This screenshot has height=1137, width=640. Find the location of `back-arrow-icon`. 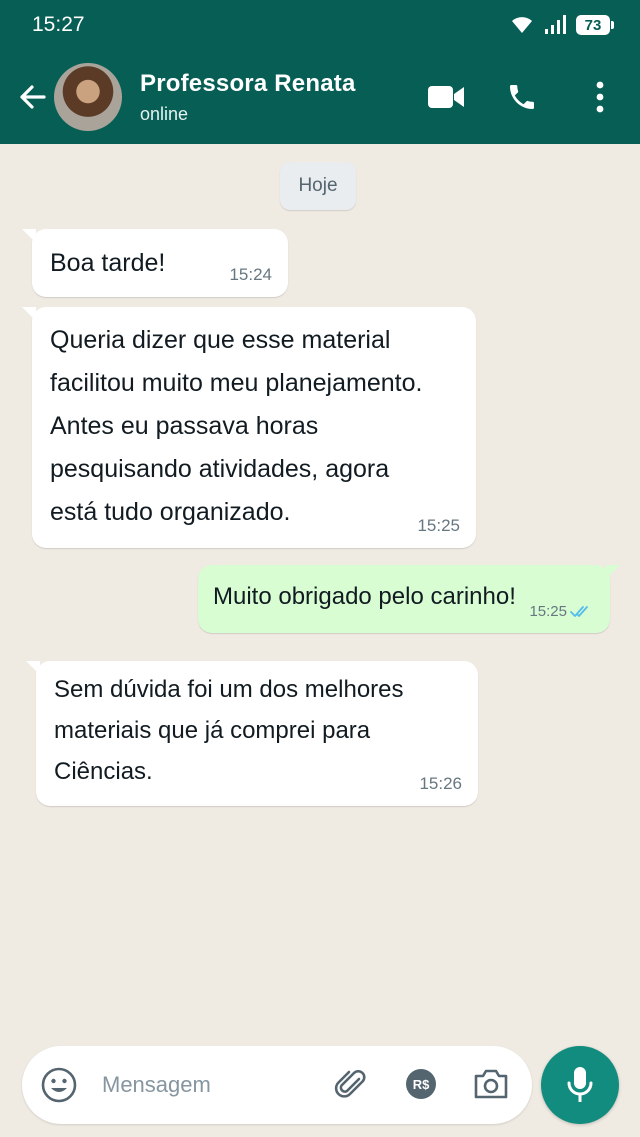

back-arrow-icon is located at coordinates (33, 97).